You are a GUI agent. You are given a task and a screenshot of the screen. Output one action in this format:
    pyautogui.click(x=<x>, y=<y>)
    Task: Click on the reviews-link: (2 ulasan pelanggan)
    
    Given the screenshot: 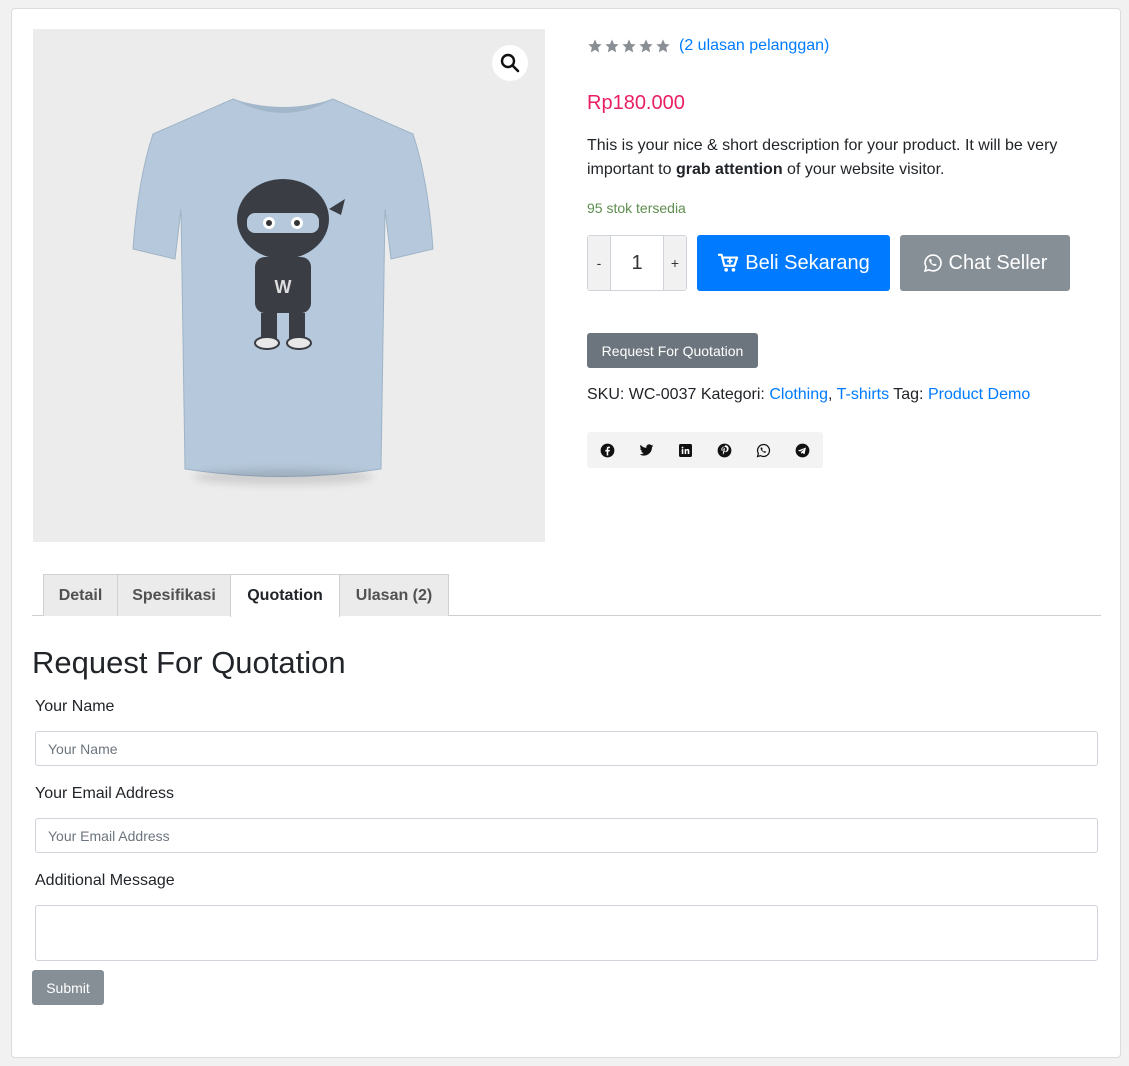 What is the action you would take?
    pyautogui.click(x=754, y=46)
    